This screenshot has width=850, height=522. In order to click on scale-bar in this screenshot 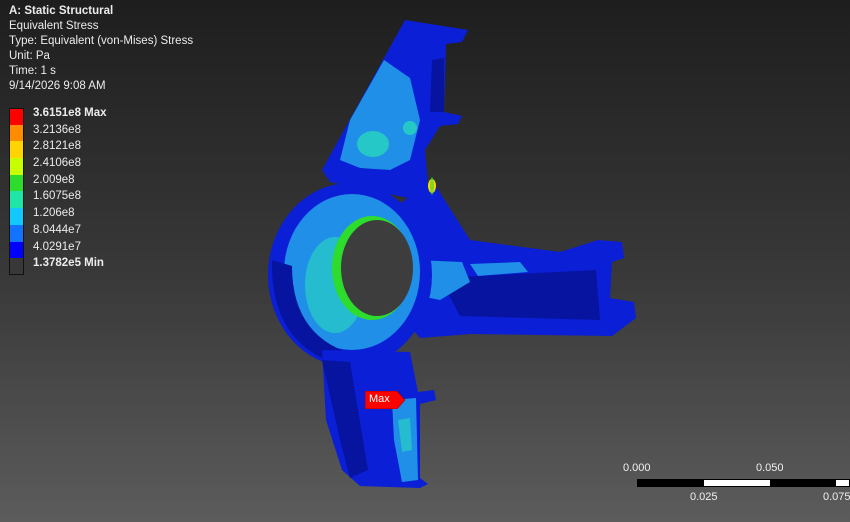, I will do `click(743, 483)`.